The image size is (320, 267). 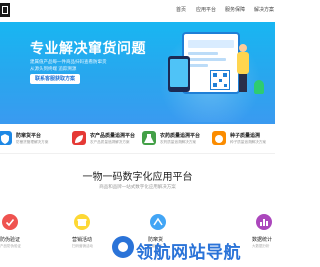 I want to click on phone-screen, so click(x=179, y=73).